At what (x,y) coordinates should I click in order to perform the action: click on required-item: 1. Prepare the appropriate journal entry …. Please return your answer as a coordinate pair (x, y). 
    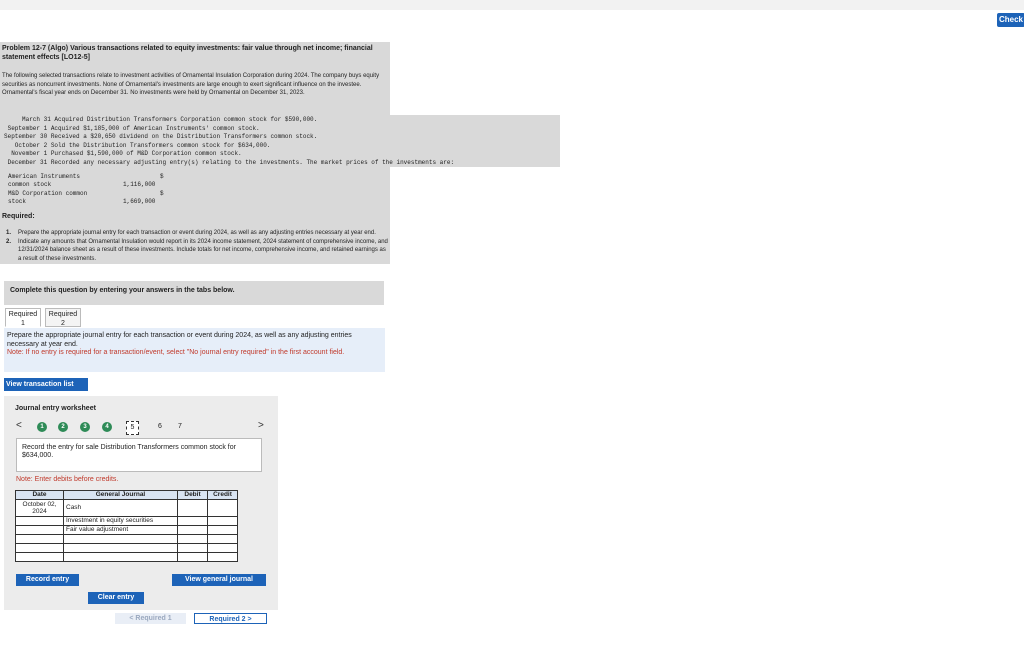
    Looking at the image, I should click on (191, 233).